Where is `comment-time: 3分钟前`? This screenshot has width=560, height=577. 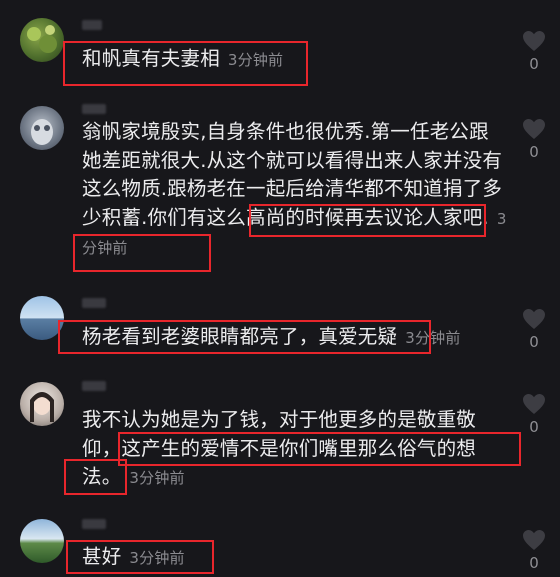
comment-time: 3分钟前 is located at coordinates (157, 478).